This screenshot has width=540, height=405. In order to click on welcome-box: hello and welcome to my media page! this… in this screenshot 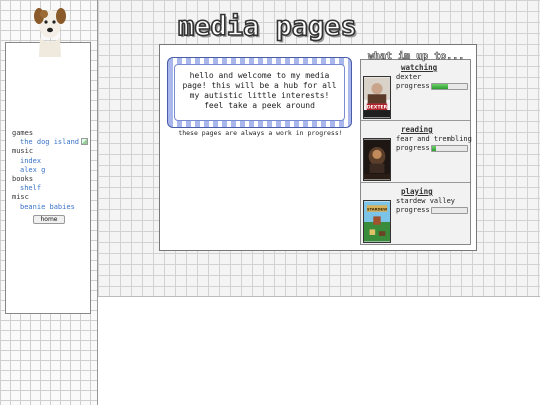, I will do `click(259, 92)`.